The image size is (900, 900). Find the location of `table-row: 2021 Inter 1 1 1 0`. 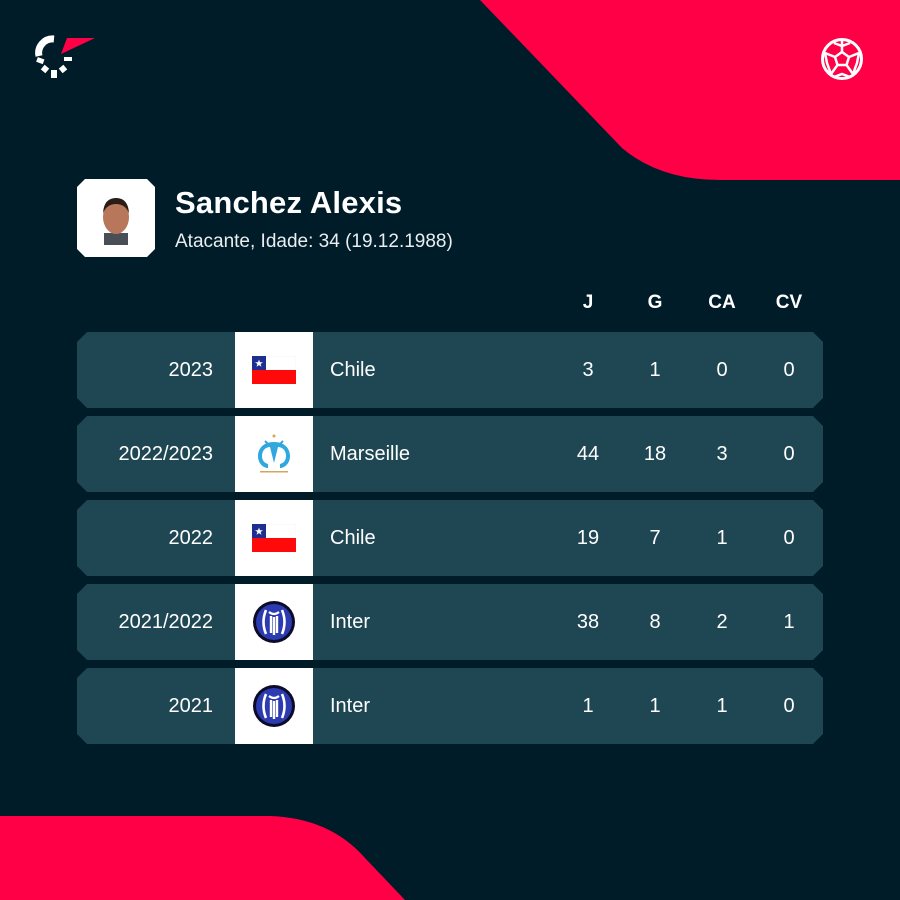

table-row: 2021 Inter 1 1 1 0 is located at coordinates (450, 706).